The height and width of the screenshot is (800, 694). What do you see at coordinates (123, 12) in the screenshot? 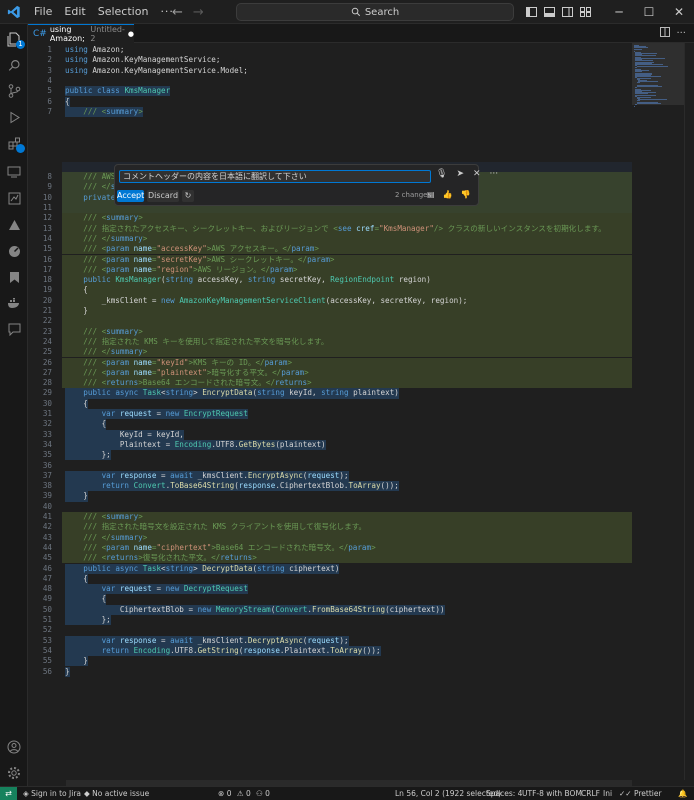
I see `menu-selection: Selection` at bounding box center [123, 12].